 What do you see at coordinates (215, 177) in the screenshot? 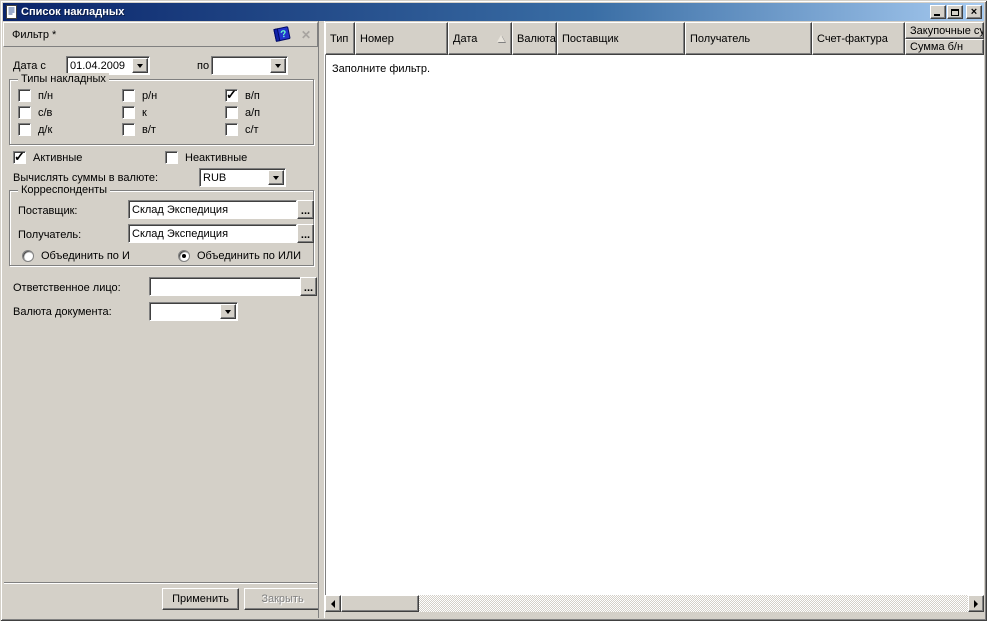
I see `calc-currency-value: RUB` at bounding box center [215, 177].